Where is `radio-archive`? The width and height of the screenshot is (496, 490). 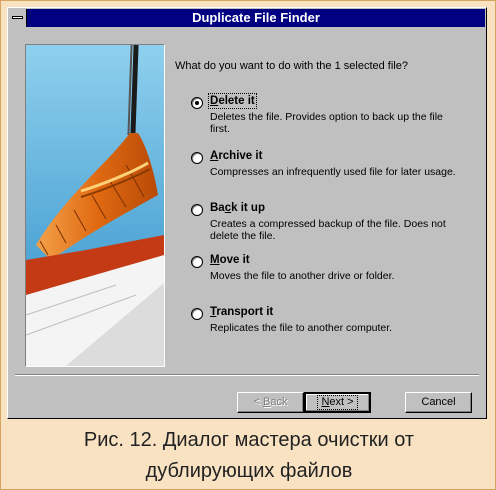
radio-archive is located at coordinates (197, 158).